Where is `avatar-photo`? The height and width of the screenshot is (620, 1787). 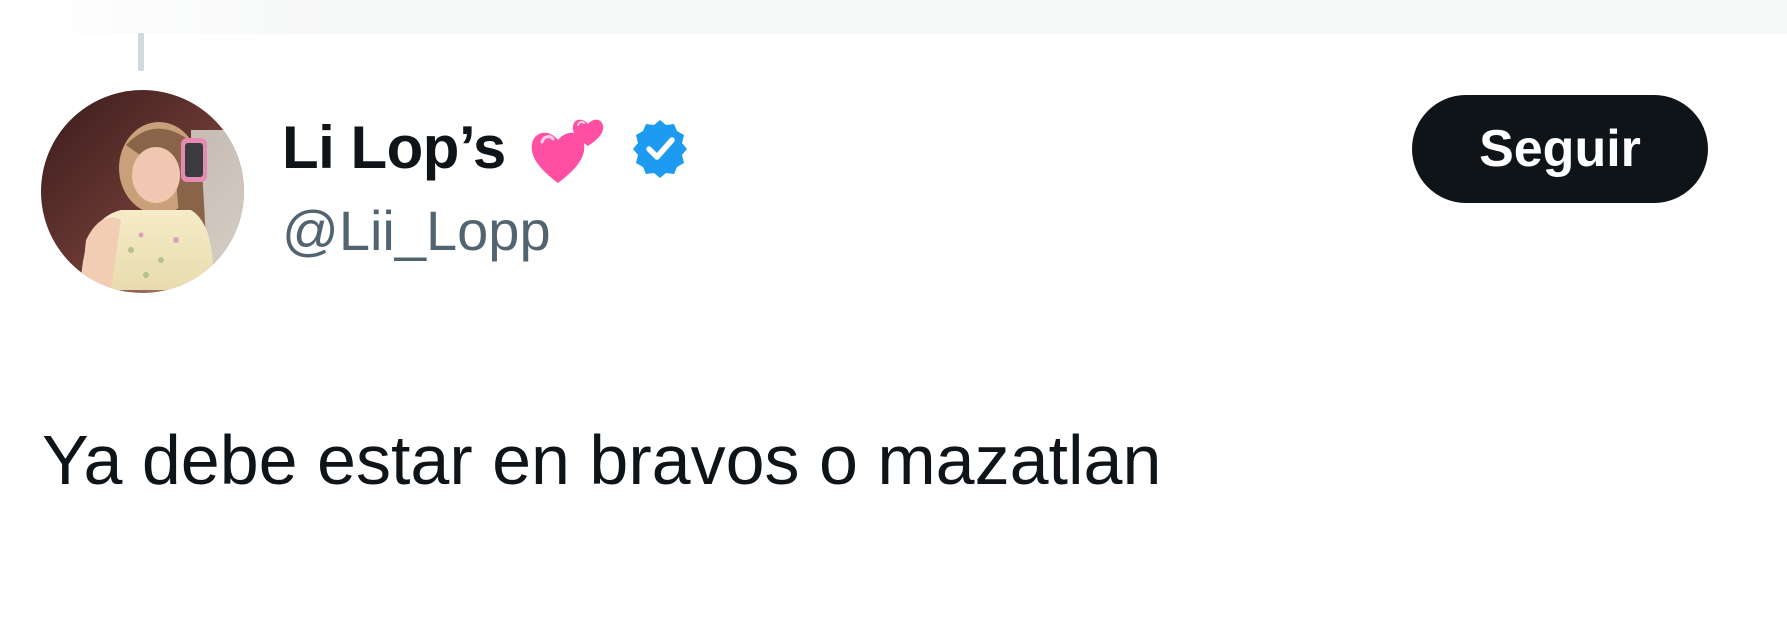
avatar-photo is located at coordinates (142, 191).